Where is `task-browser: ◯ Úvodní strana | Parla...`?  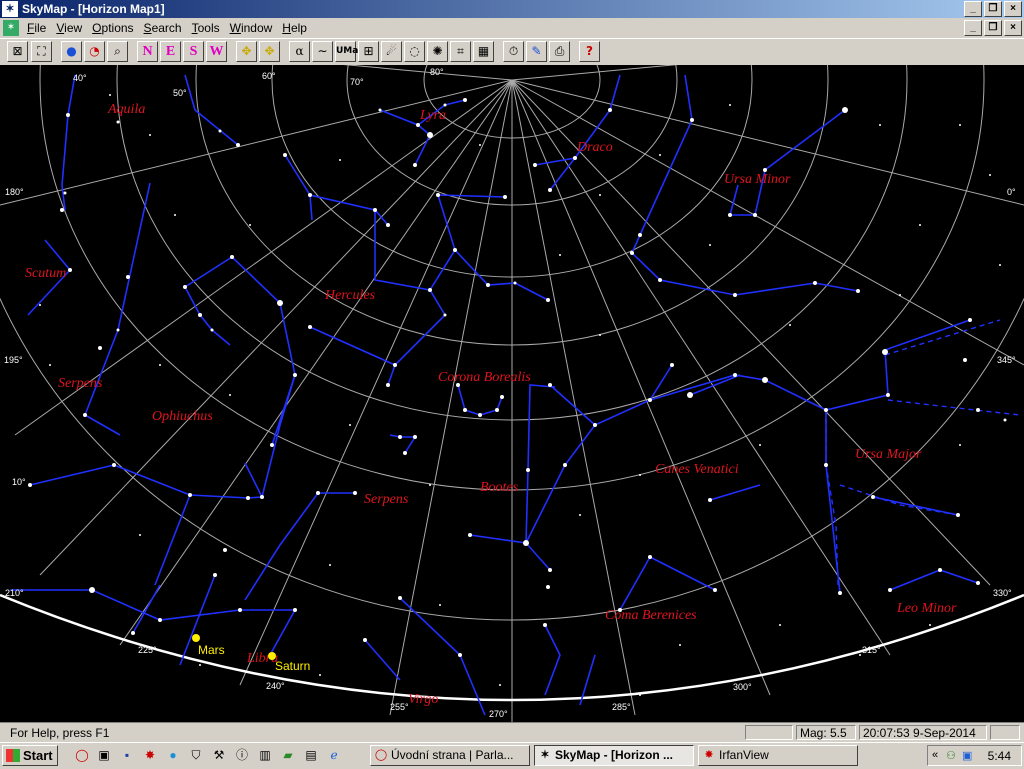
task-browser: ◯ Úvodní strana | Parla... is located at coordinates (450, 755).